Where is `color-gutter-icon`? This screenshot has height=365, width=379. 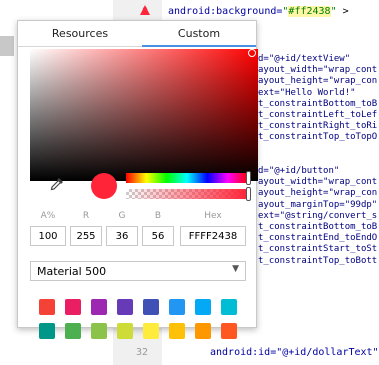
color-gutter-icon is located at coordinates (146, 11).